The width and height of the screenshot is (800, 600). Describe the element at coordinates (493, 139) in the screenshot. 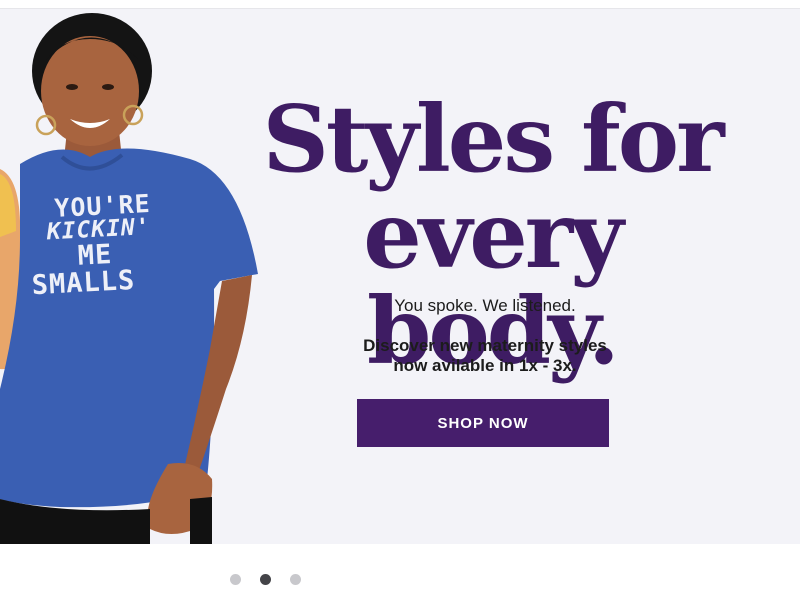

I see `headline-line1: Styles for` at that location.